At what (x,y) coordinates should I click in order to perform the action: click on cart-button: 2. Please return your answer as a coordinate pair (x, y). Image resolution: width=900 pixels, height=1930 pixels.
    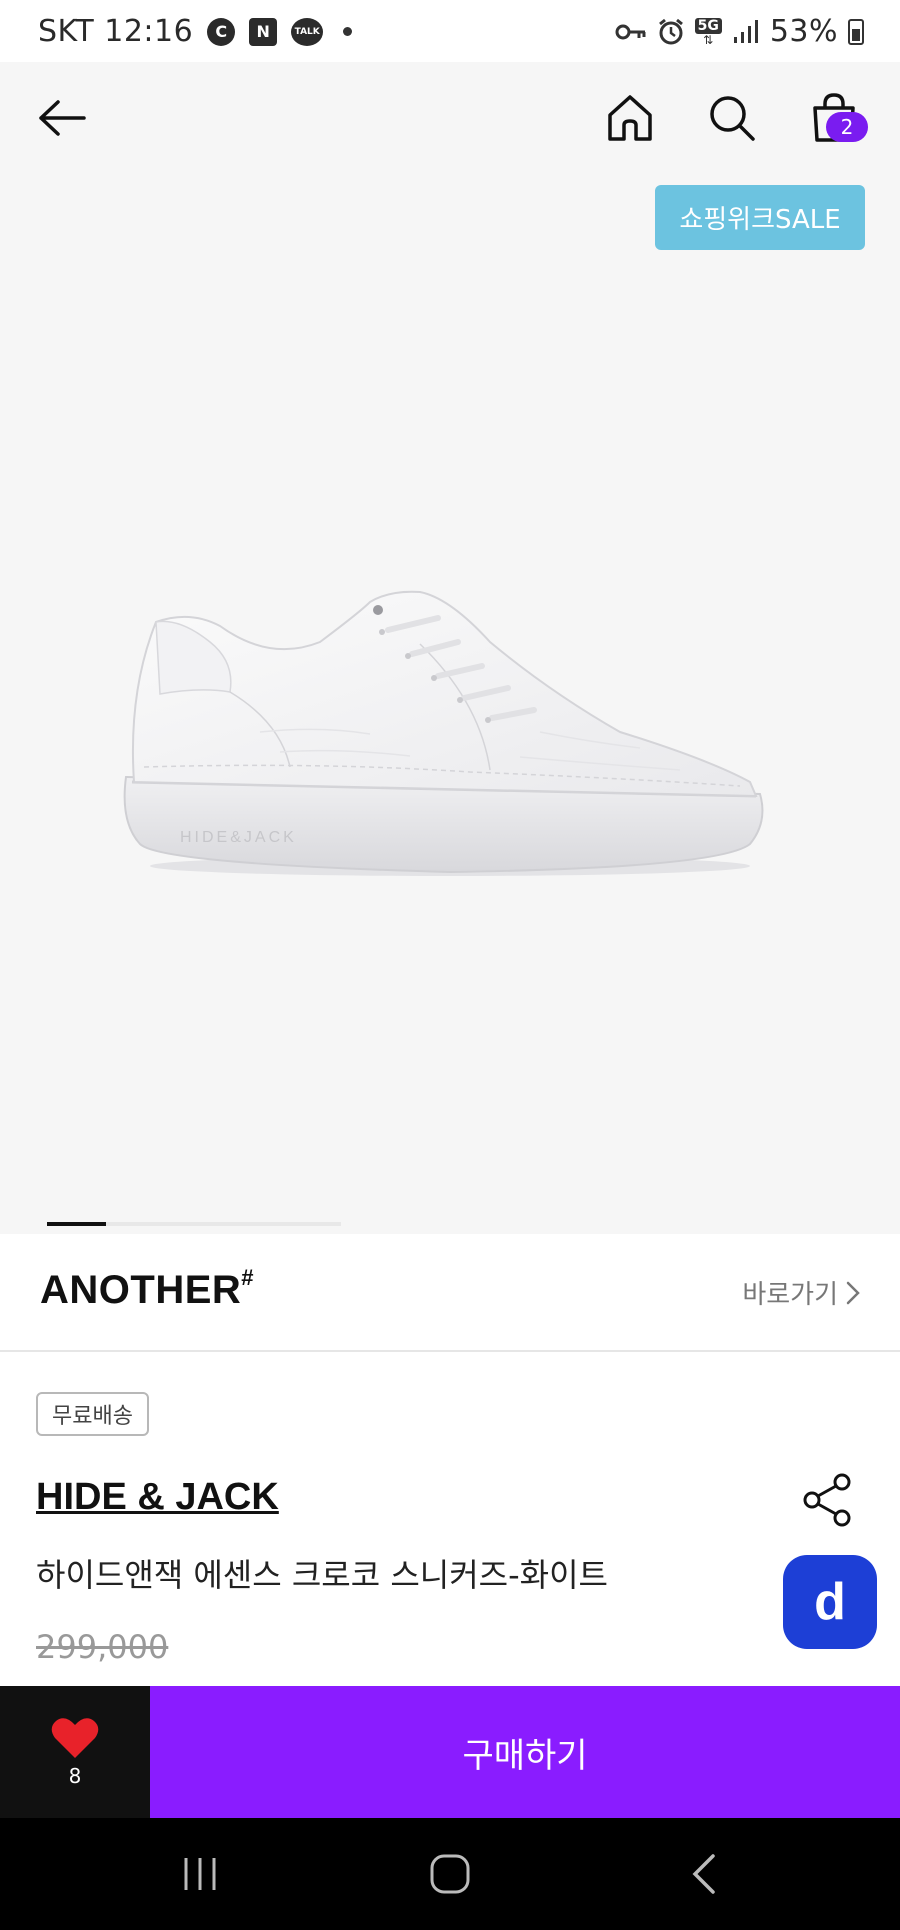
    Looking at the image, I should click on (837, 118).